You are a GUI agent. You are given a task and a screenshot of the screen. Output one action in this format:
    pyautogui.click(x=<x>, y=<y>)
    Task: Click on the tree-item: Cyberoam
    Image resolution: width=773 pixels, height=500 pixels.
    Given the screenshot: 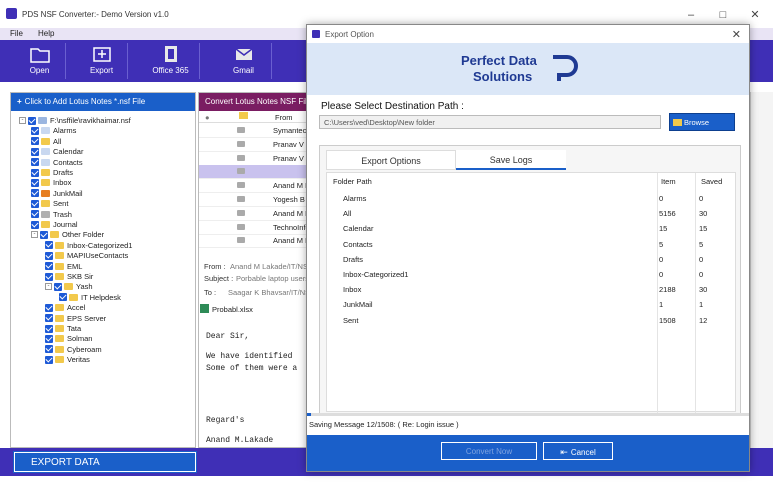 What is the action you would take?
    pyautogui.click(x=73, y=349)
    